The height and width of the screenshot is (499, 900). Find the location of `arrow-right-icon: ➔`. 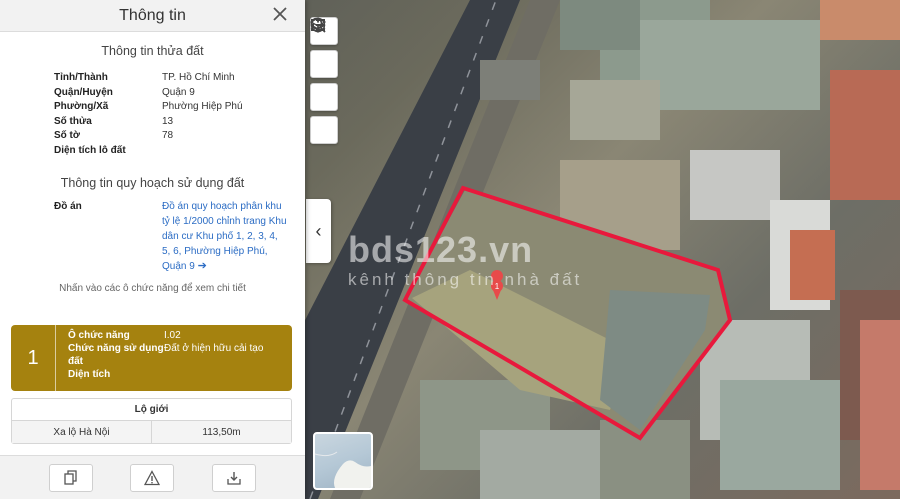

arrow-right-icon: ➔ is located at coordinates (202, 266).